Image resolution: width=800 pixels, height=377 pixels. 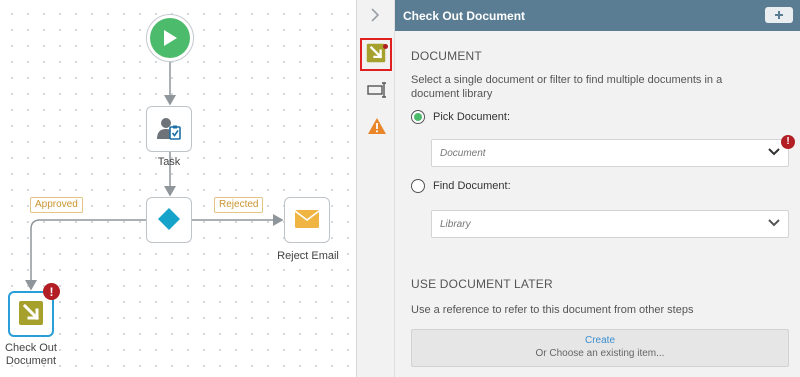 I want to click on document-select: Document, so click(x=610, y=153).